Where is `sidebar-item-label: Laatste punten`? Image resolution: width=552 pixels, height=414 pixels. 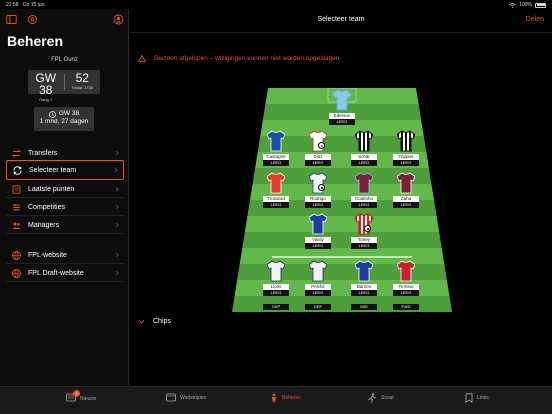
sidebar-item-label: Laatste punten is located at coordinates (51, 189).